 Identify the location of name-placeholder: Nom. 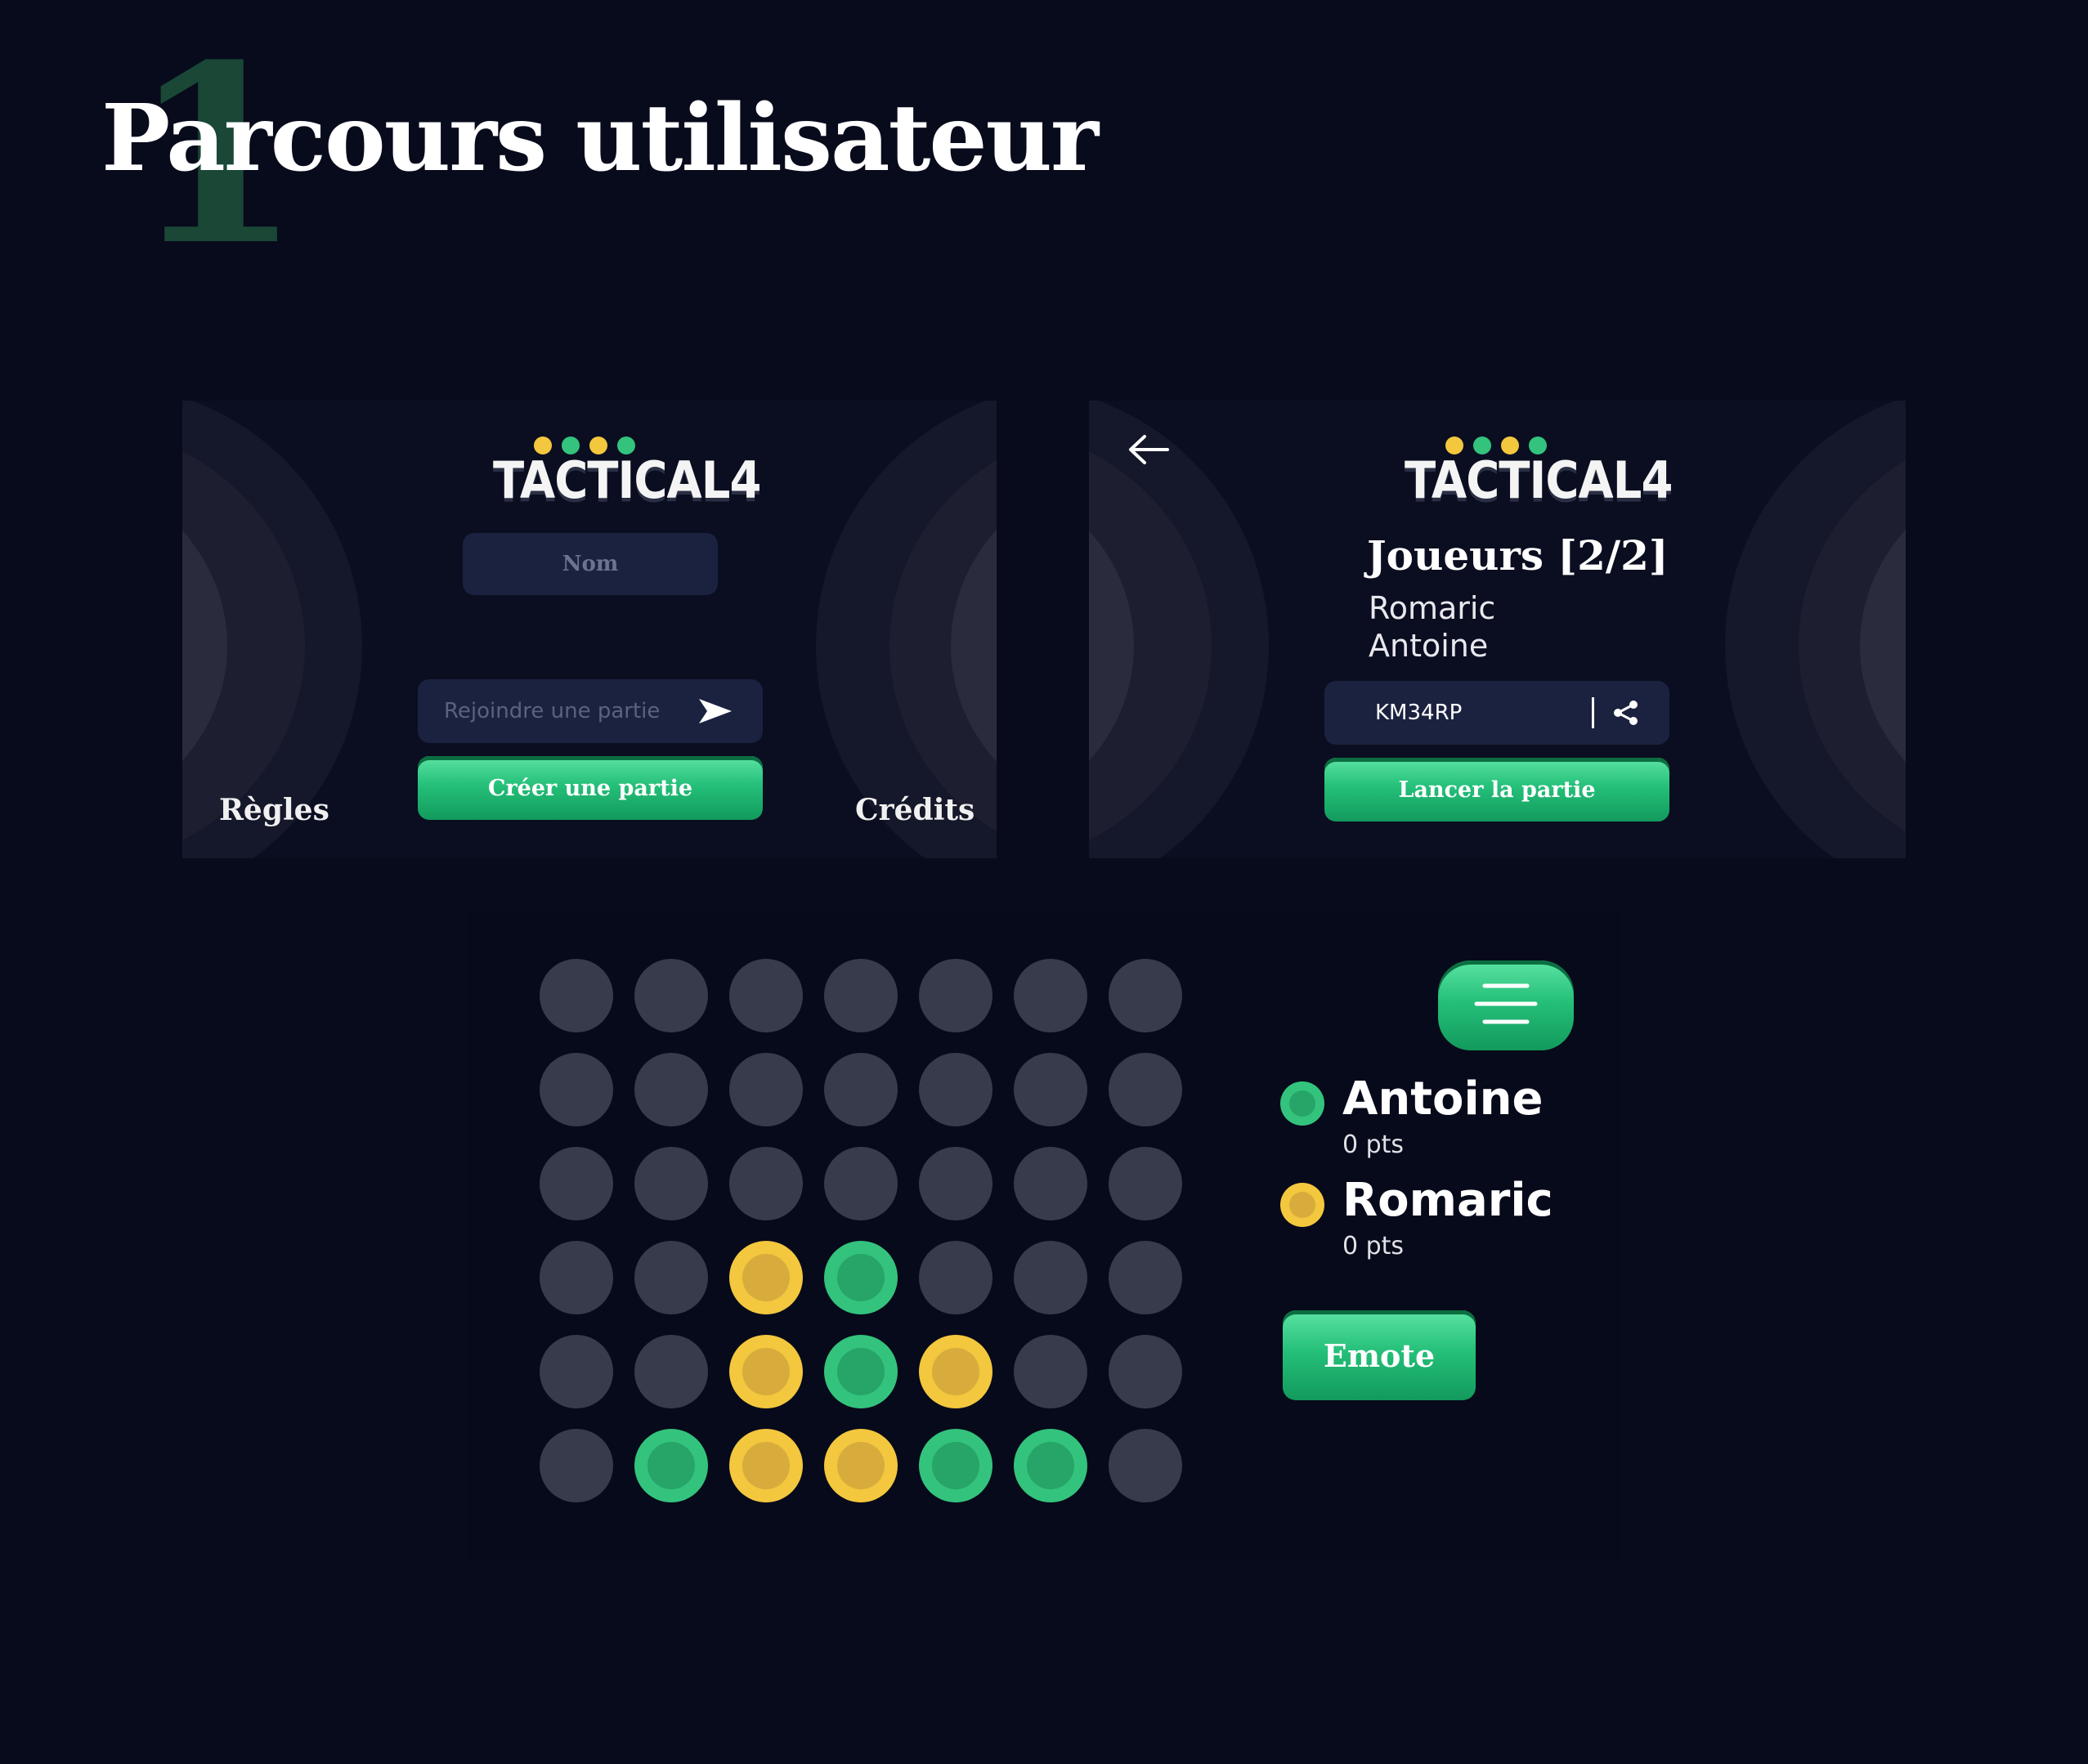
(590, 564).